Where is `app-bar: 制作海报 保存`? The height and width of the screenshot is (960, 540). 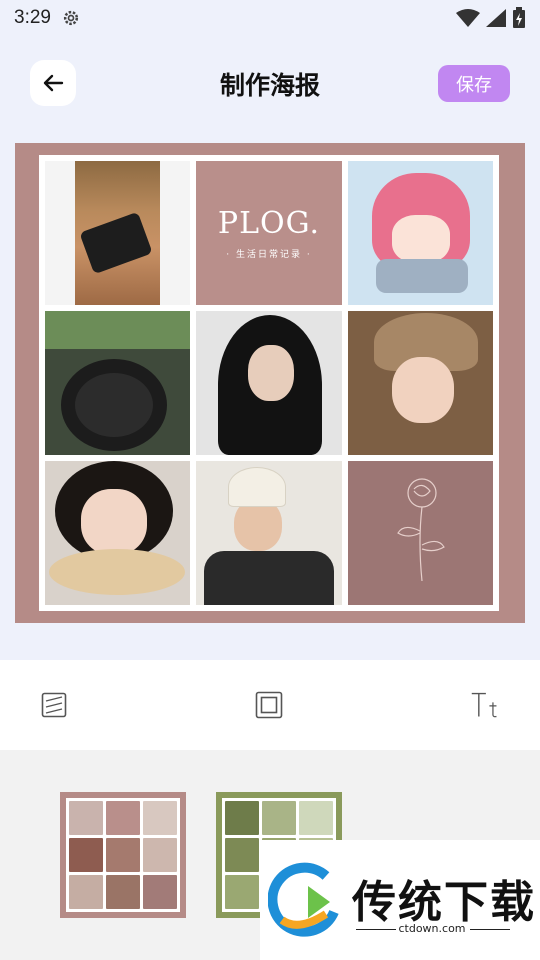 app-bar: 制作海报 保存 is located at coordinates (270, 84).